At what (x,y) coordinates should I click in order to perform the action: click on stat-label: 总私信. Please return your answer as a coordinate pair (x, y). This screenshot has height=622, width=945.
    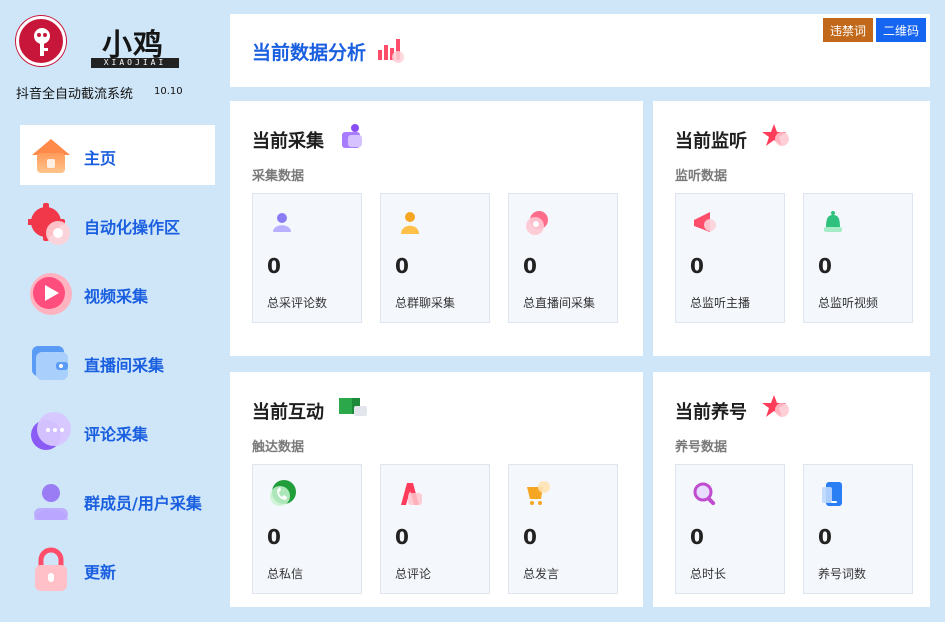
    Looking at the image, I should click on (285, 574).